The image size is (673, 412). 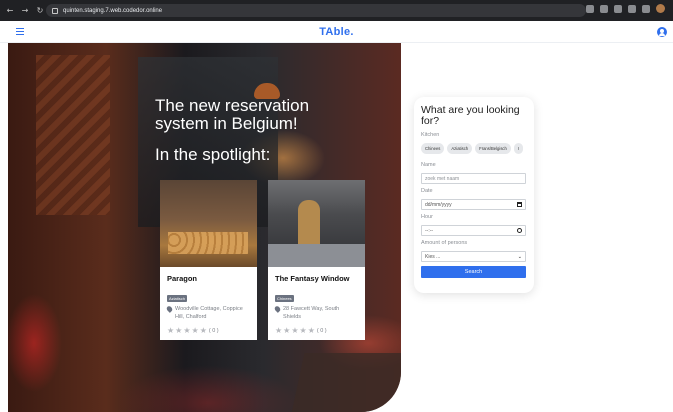 I want to click on date-label: Date, so click(x=427, y=191).